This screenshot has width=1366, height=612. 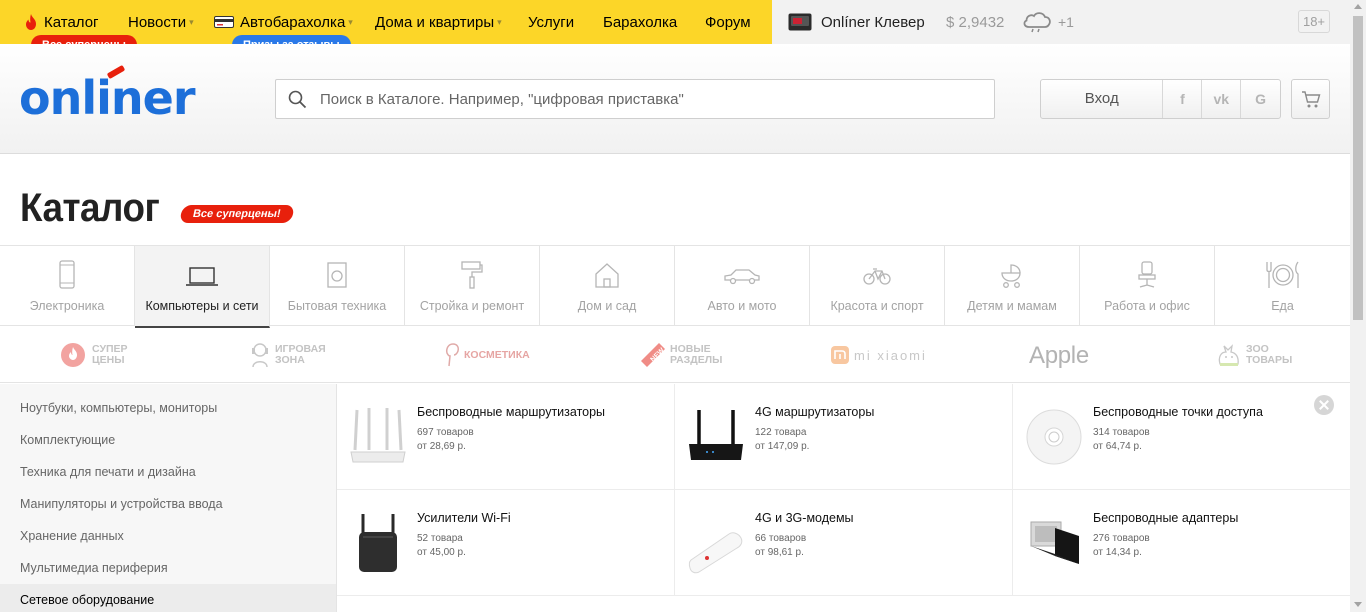 What do you see at coordinates (290, 360) in the screenshot?
I see `promo-gaming-line2: зона` at bounding box center [290, 360].